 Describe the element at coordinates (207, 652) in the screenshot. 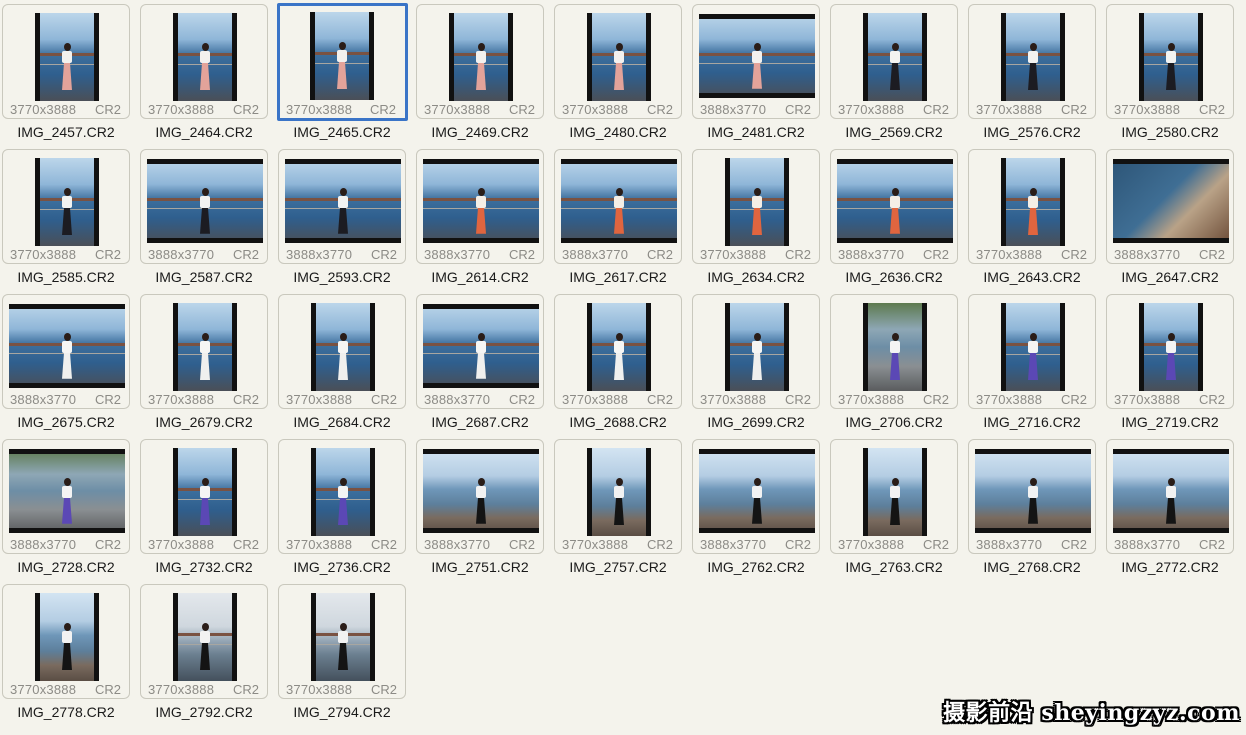

I see `file-thumbnail: 3770x3888 CR2 IMG_2792.CR2` at that location.